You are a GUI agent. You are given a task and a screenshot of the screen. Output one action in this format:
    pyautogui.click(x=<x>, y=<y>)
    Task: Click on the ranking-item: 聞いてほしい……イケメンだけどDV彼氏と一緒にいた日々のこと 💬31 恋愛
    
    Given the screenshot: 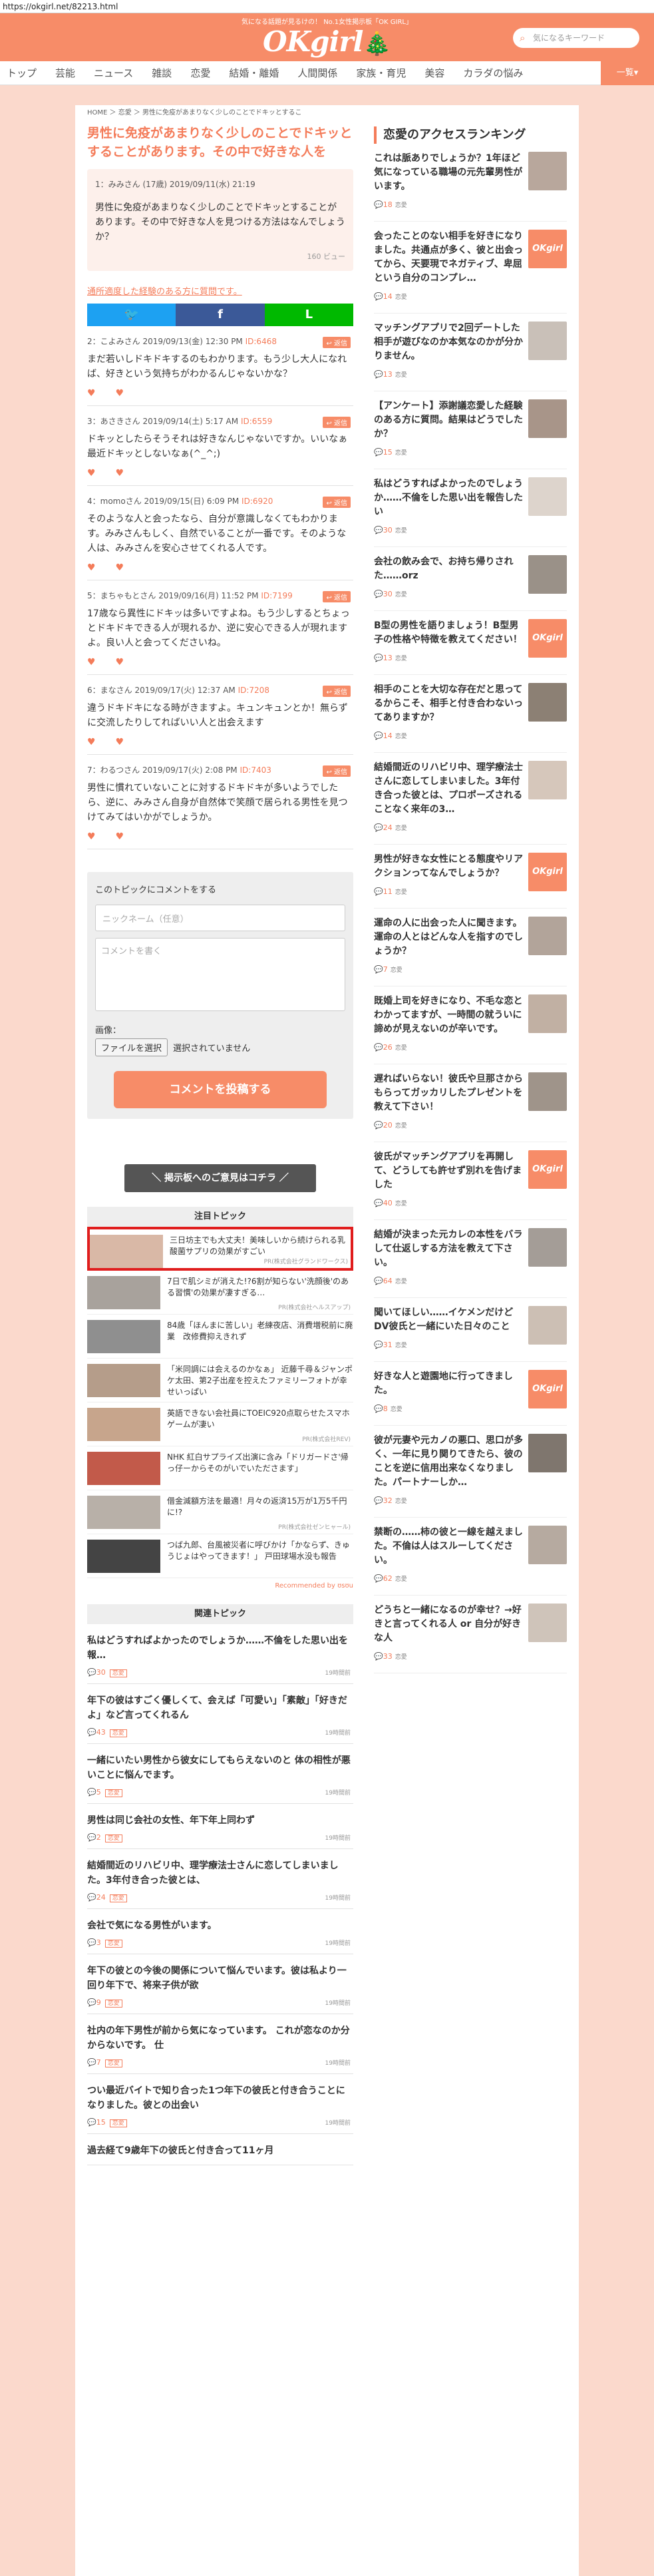 What is the action you would take?
    pyautogui.click(x=470, y=1330)
    